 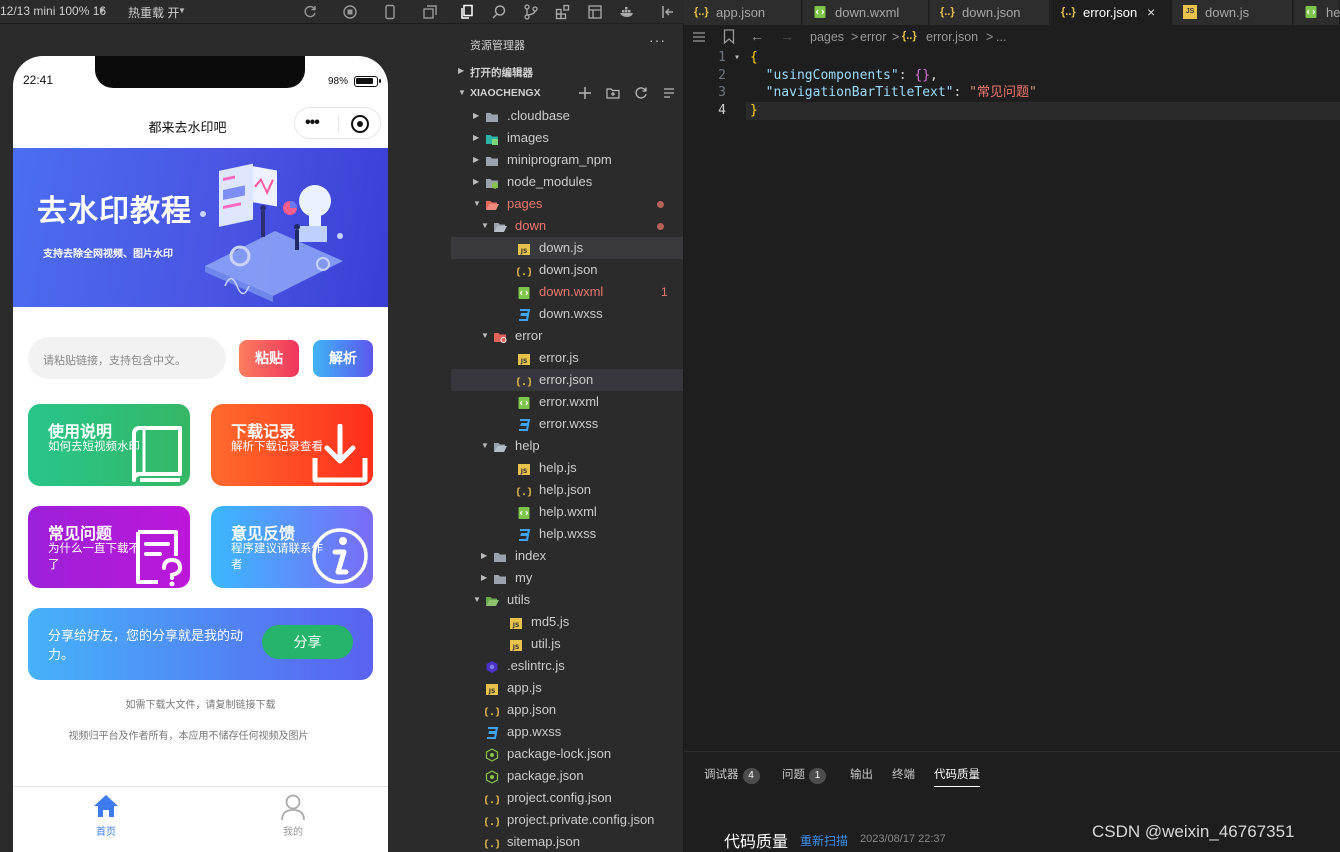 What do you see at coordinates (743, 12) in the screenshot?
I see `tab-app-json: {..} app.json` at bounding box center [743, 12].